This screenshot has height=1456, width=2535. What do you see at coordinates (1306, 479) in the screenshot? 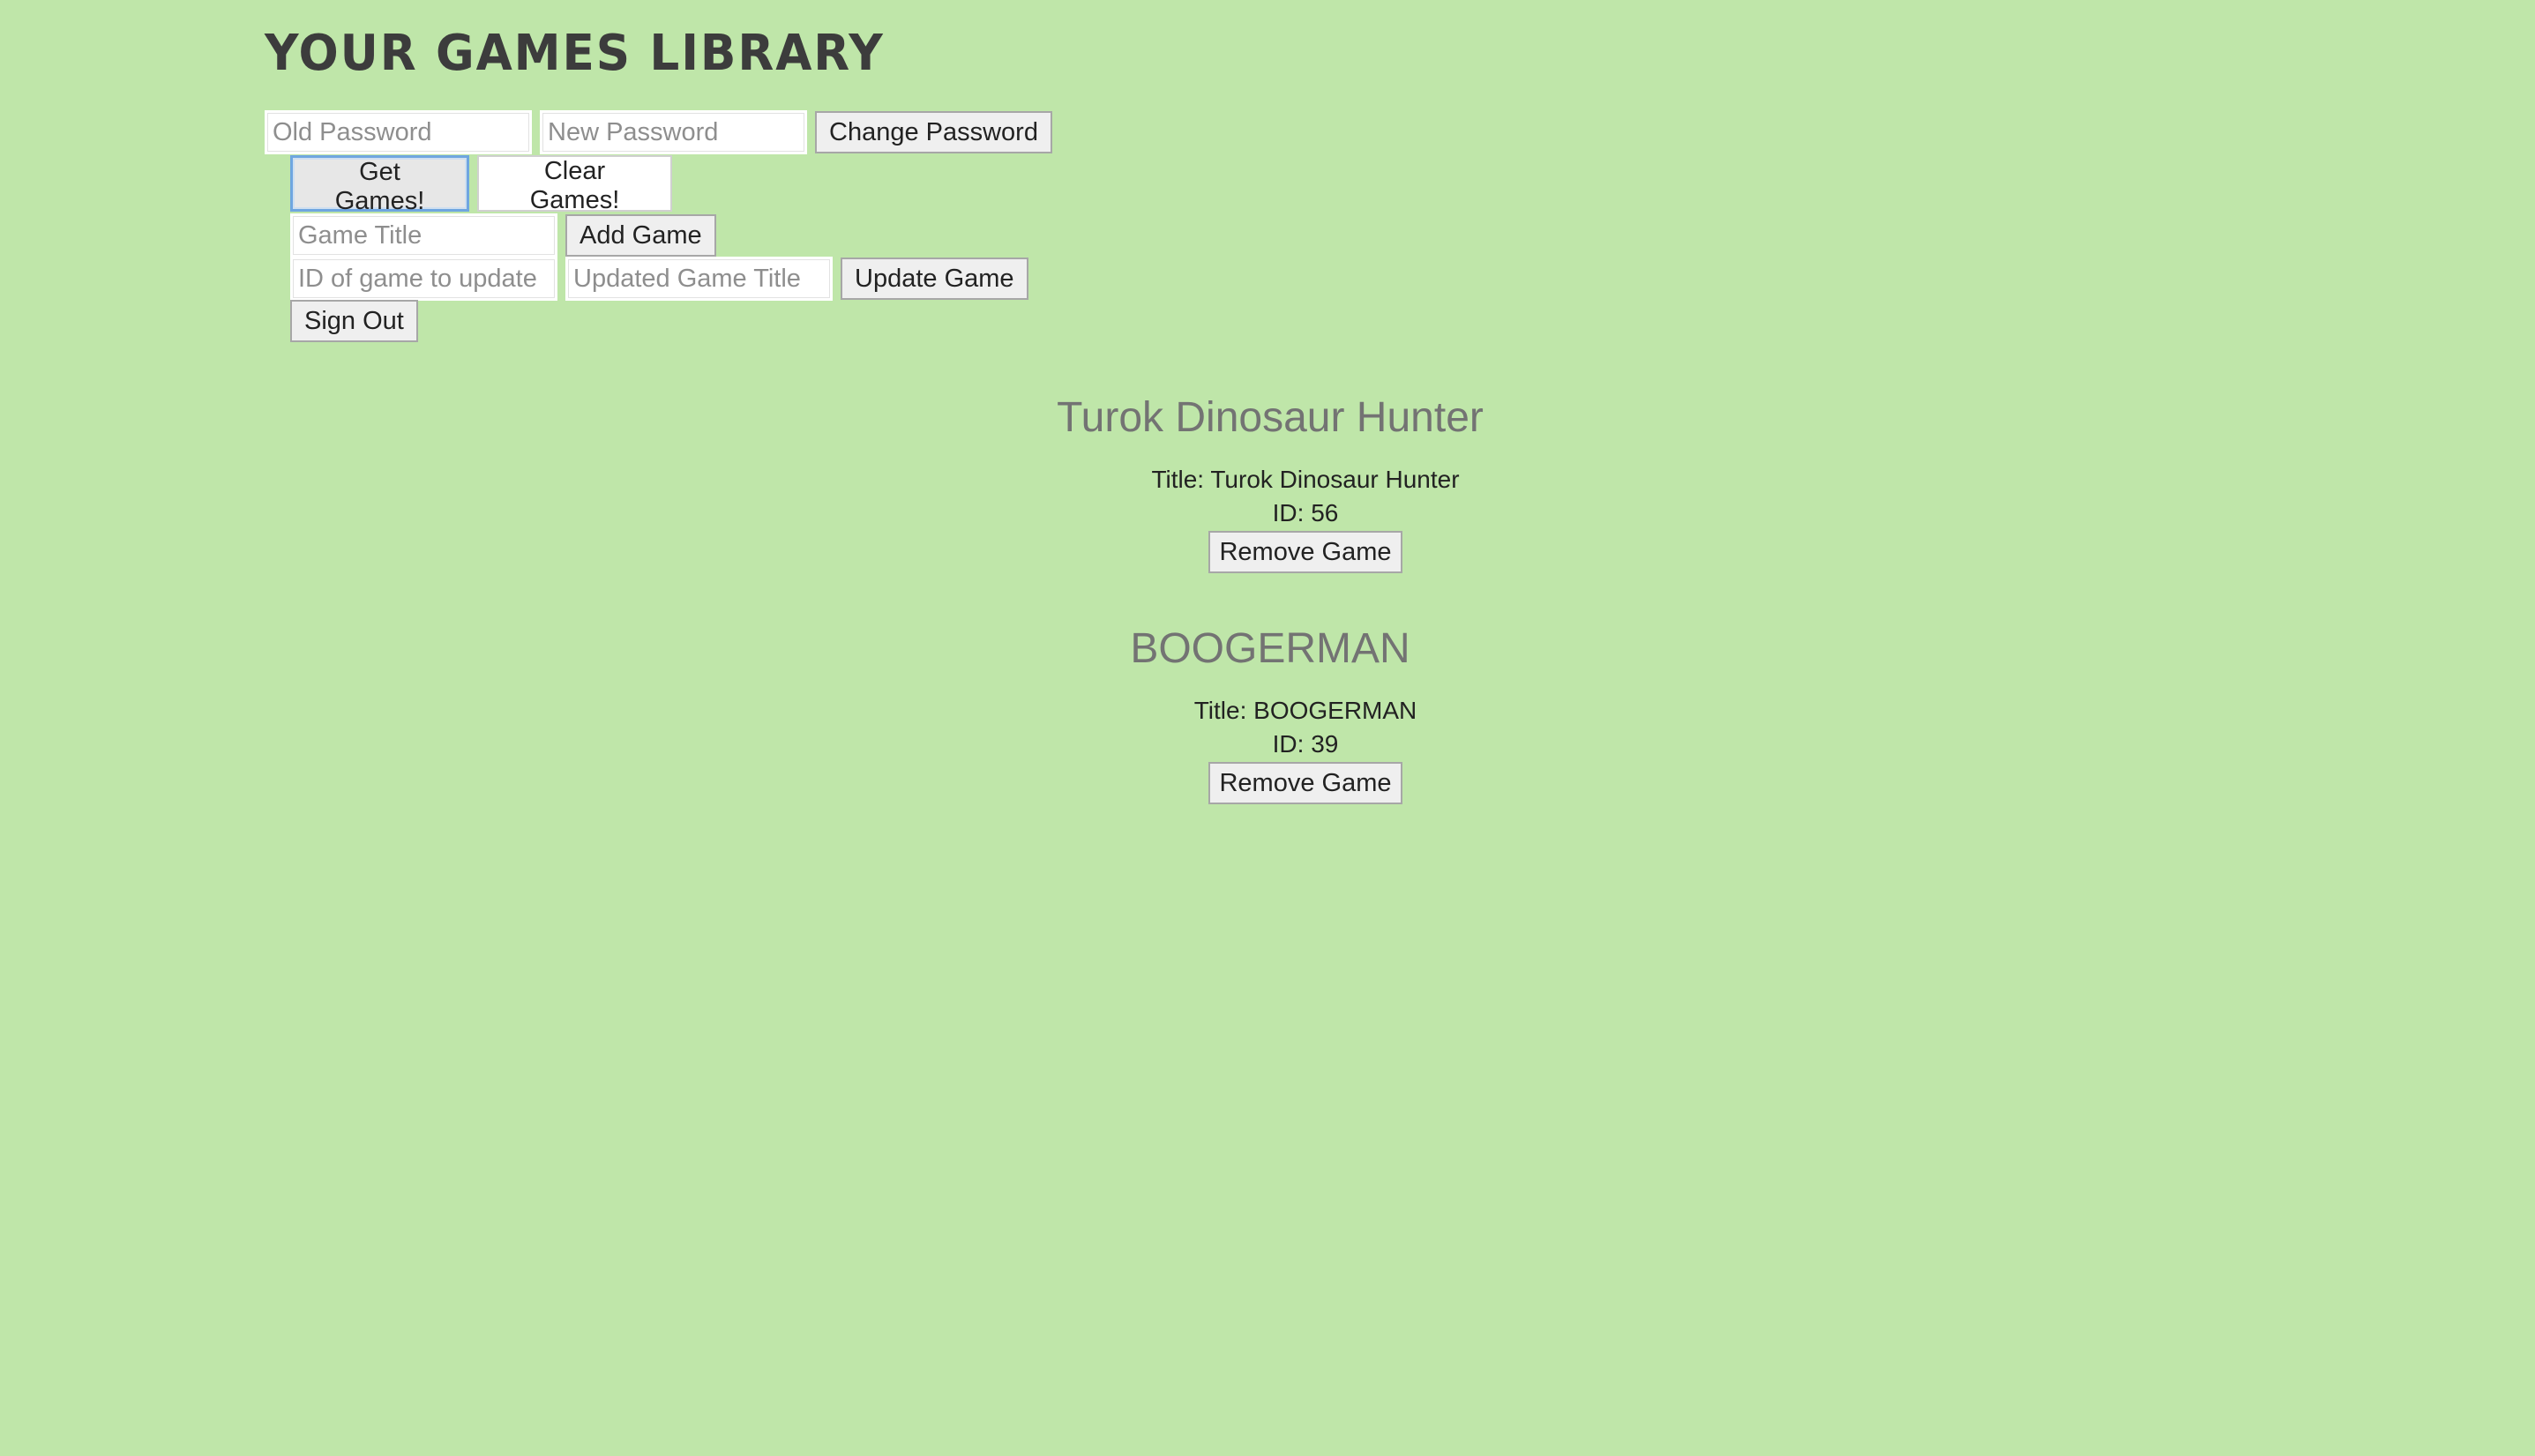
I see `game-title-text: Title: Turok Dinosaur Hunter` at bounding box center [1306, 479].